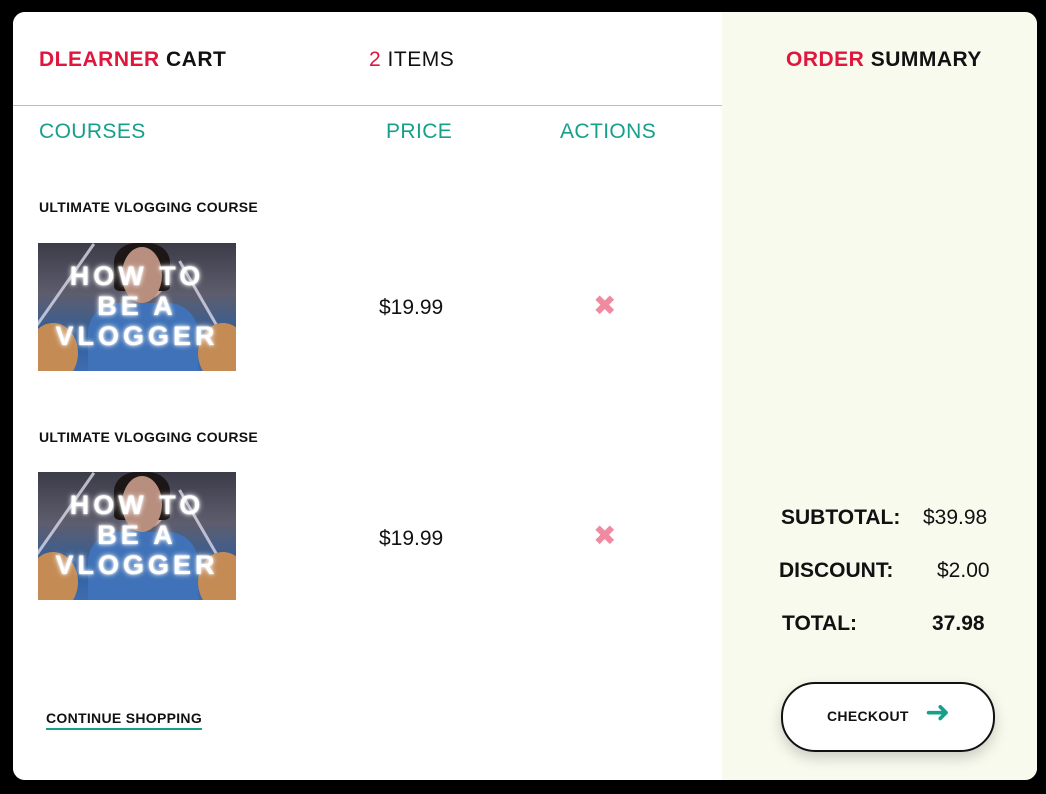 The height and width of the screenshot is (794, 1046). What do you see at coordinates (375, 59) in the screenshot?
I see `item-count-number: 2` at bounding box center [375, 59].